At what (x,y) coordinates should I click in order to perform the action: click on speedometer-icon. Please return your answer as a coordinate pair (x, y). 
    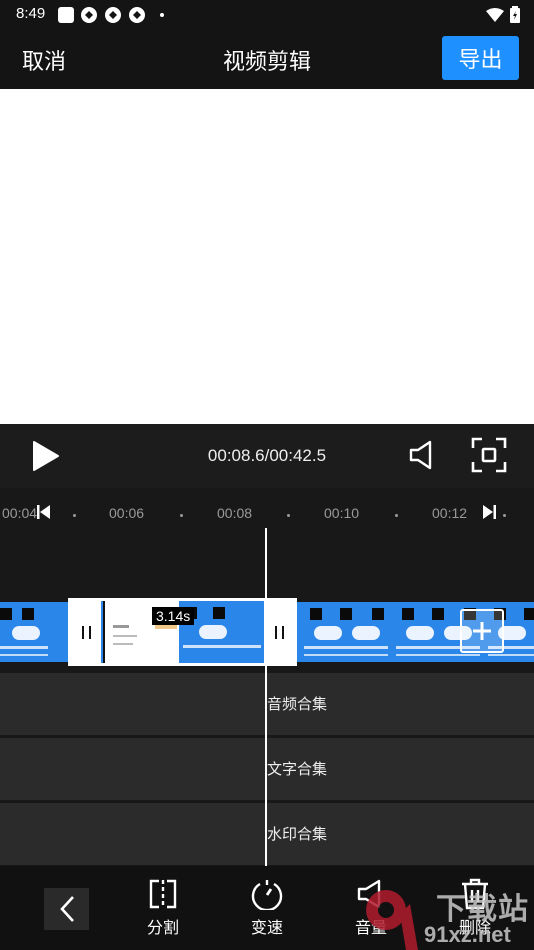
    Looking at the image, I should click on (267, 895).